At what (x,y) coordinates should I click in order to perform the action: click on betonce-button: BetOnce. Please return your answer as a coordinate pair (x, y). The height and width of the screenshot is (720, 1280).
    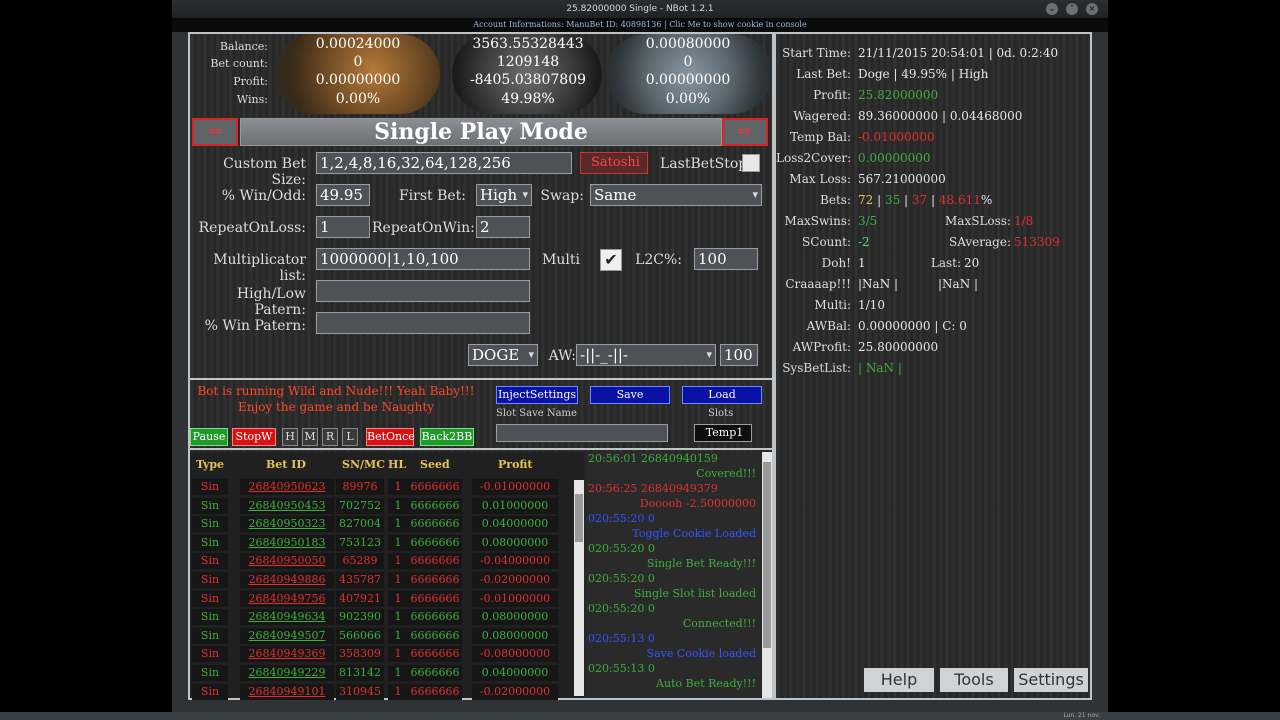
    Looking at the image, I should click on (390, 437).